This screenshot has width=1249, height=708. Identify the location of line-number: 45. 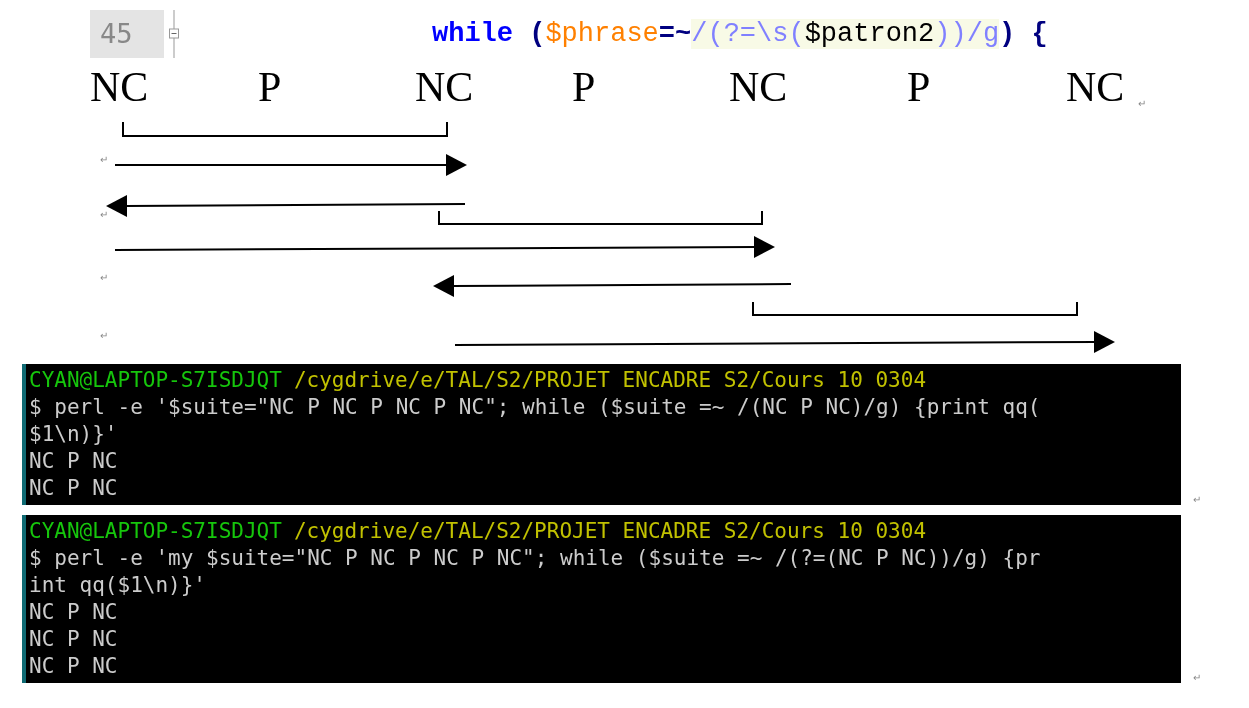
(127, 34).